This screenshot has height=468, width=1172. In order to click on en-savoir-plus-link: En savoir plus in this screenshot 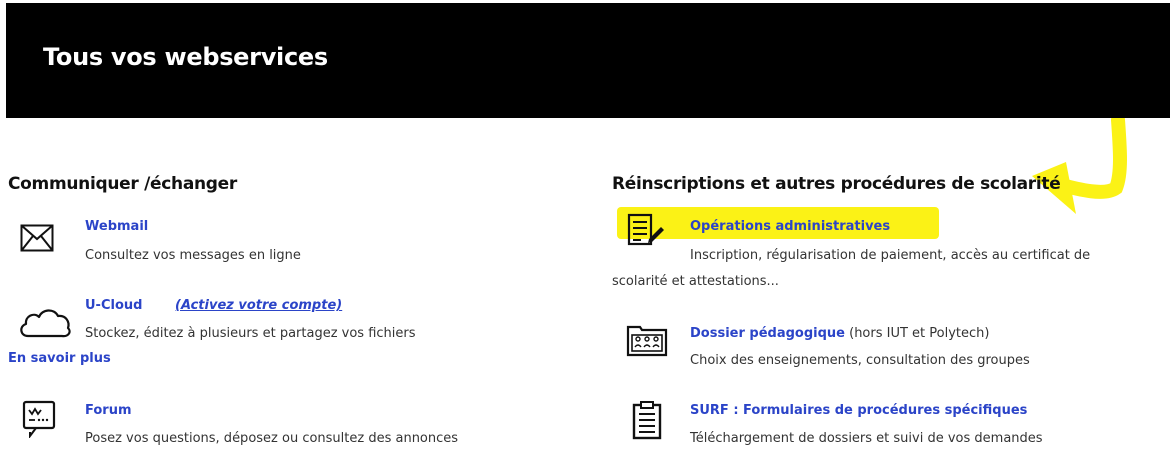, I will do `click(59, 358)`.